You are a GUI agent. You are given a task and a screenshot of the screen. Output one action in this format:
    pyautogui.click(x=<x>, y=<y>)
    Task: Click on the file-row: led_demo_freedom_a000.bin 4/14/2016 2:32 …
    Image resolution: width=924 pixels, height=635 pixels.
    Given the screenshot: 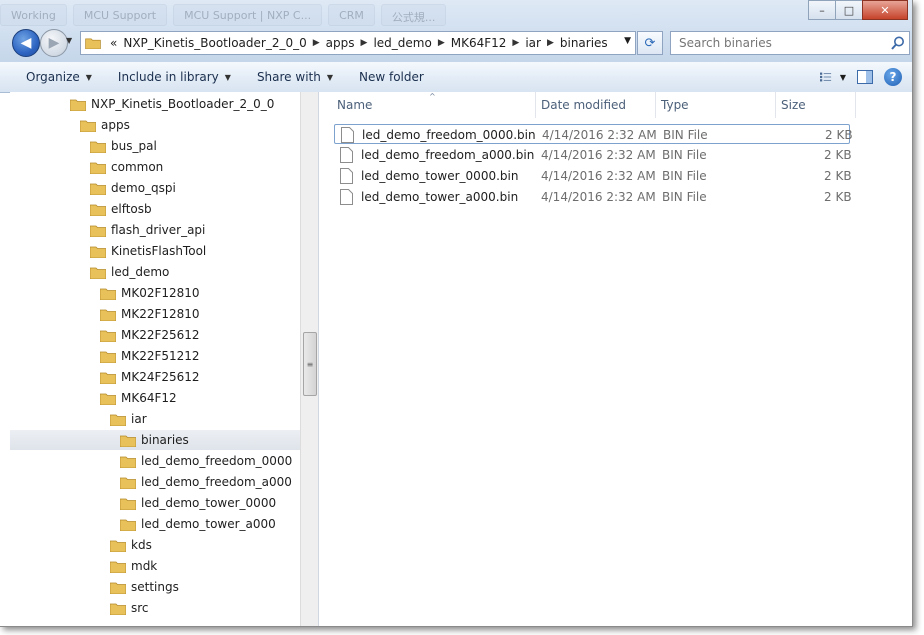 What is the action you would take?
    pyautogui.click(x=593, y=155)
    